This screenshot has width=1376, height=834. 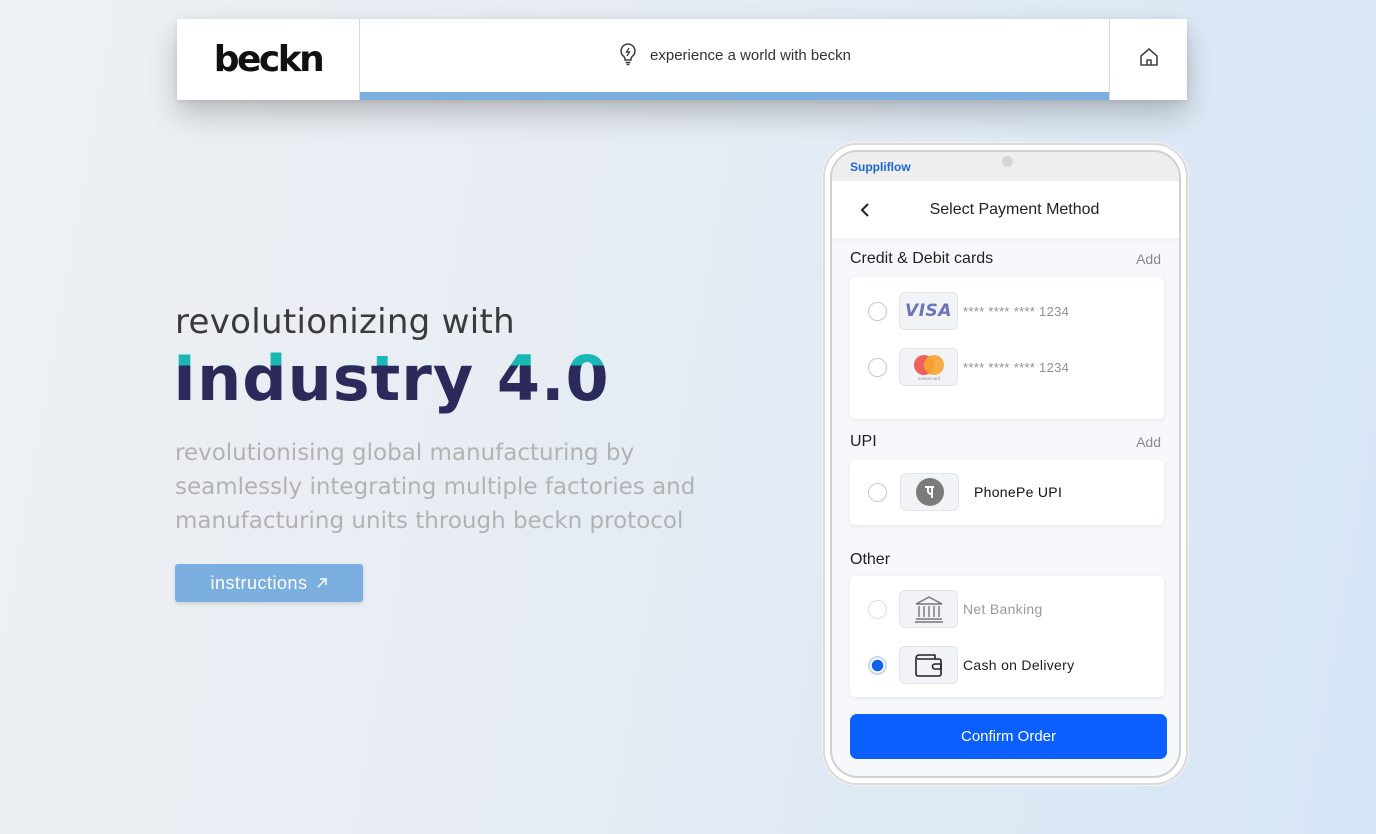 What do you see at coordinates (1005, 442) in the screenshot?
I see `upi-section-header: UPI Add` at bounding box center [1005, 442].